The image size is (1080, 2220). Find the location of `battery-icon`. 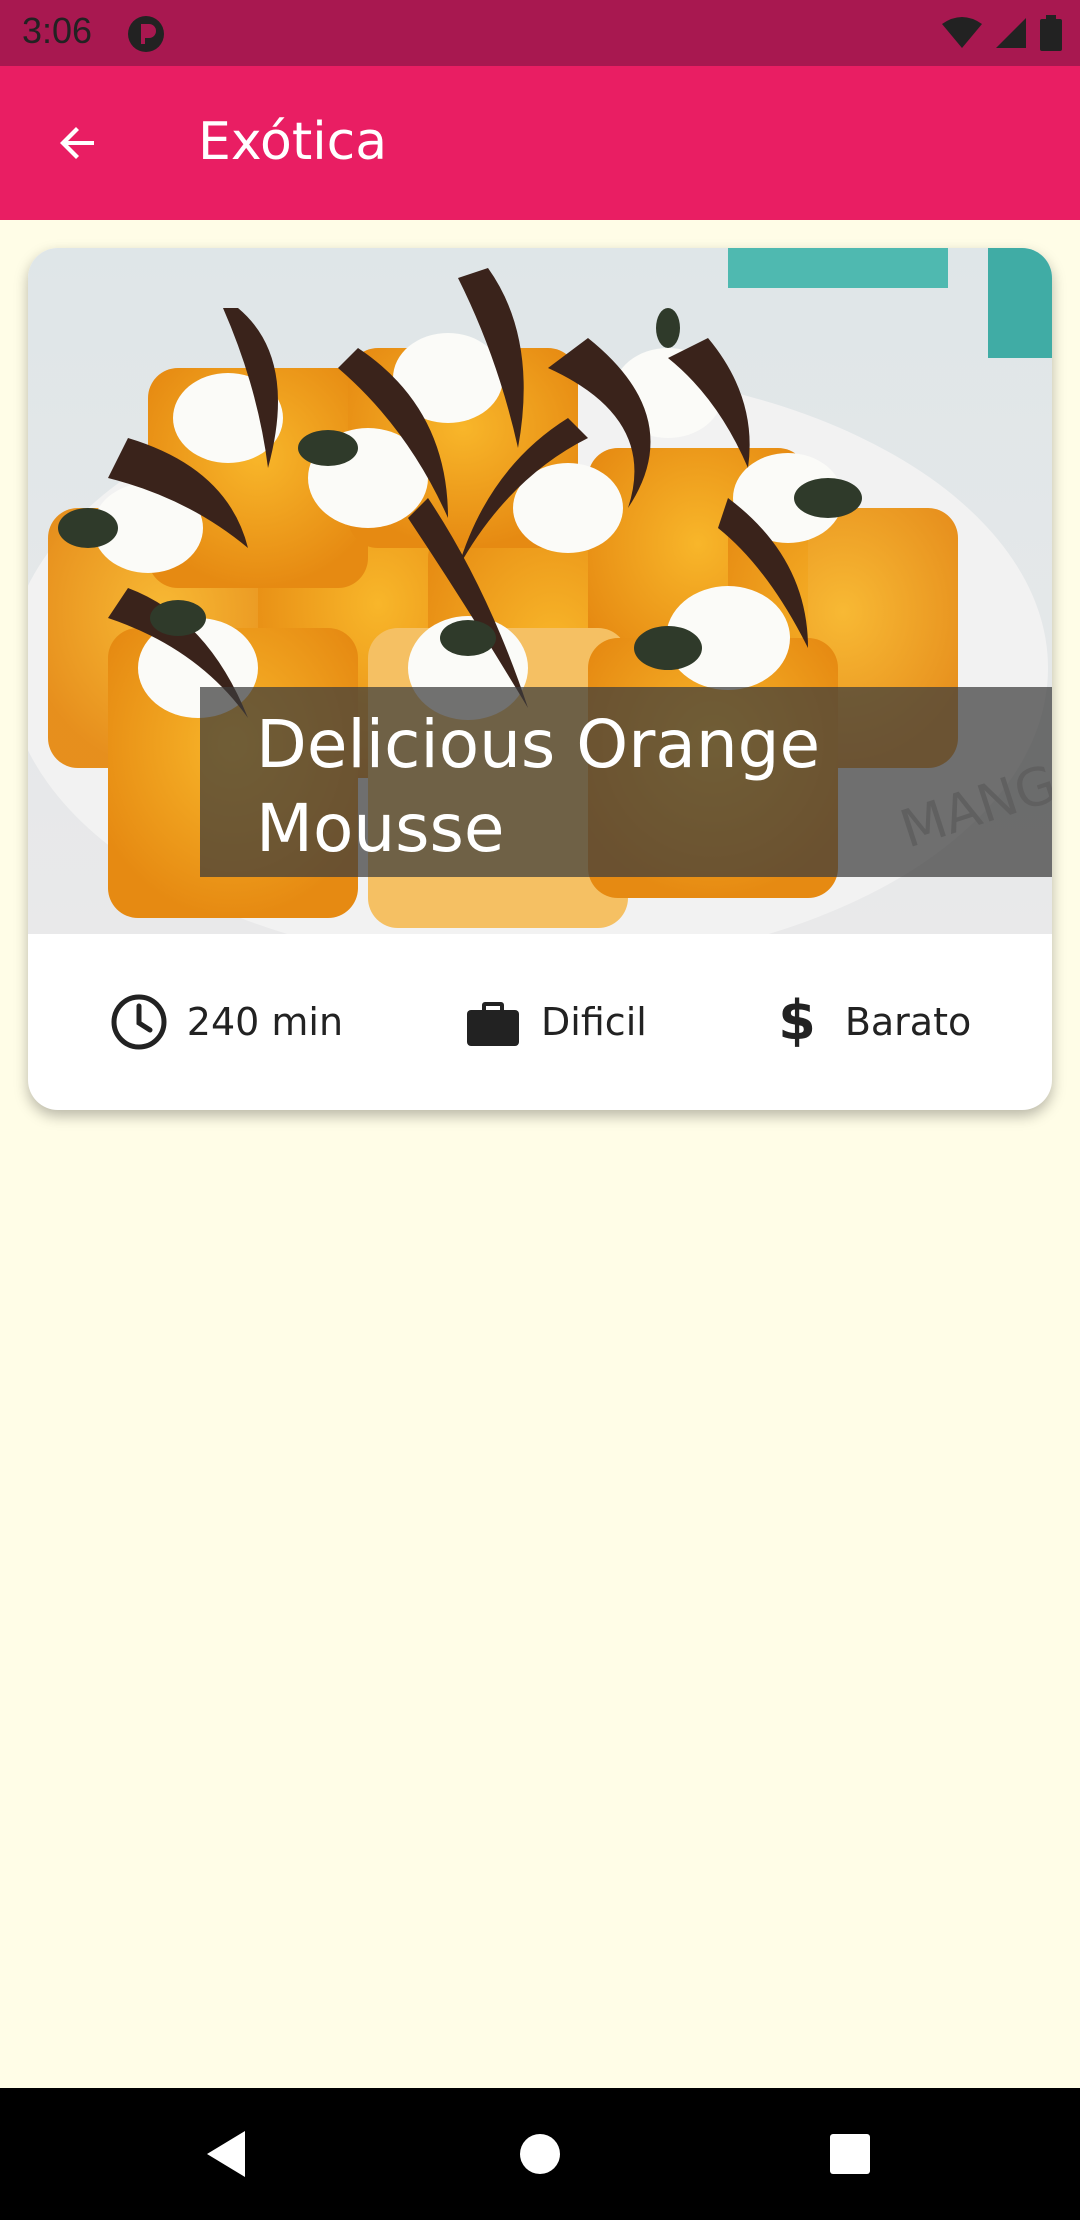

battery-icon is located at coordinates (1051, 33).